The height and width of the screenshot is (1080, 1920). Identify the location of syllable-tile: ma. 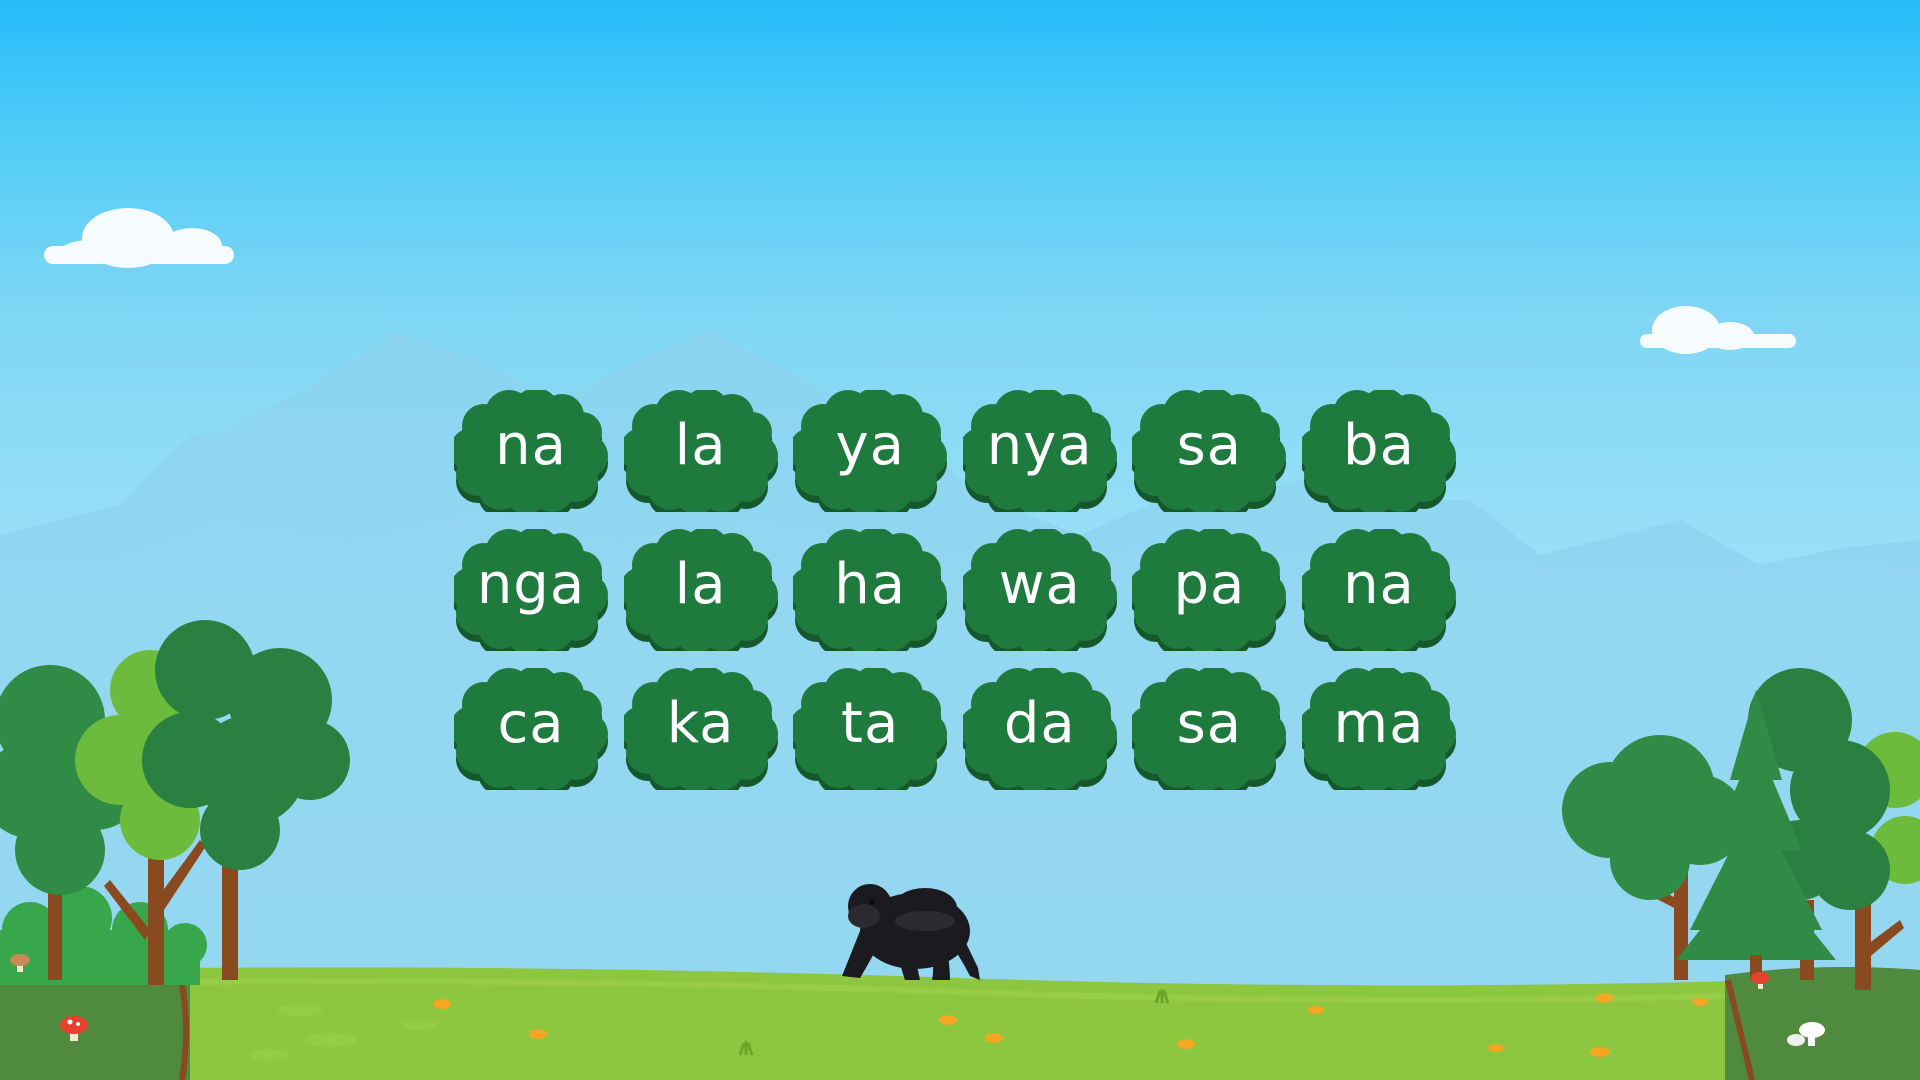
(1378, 729).